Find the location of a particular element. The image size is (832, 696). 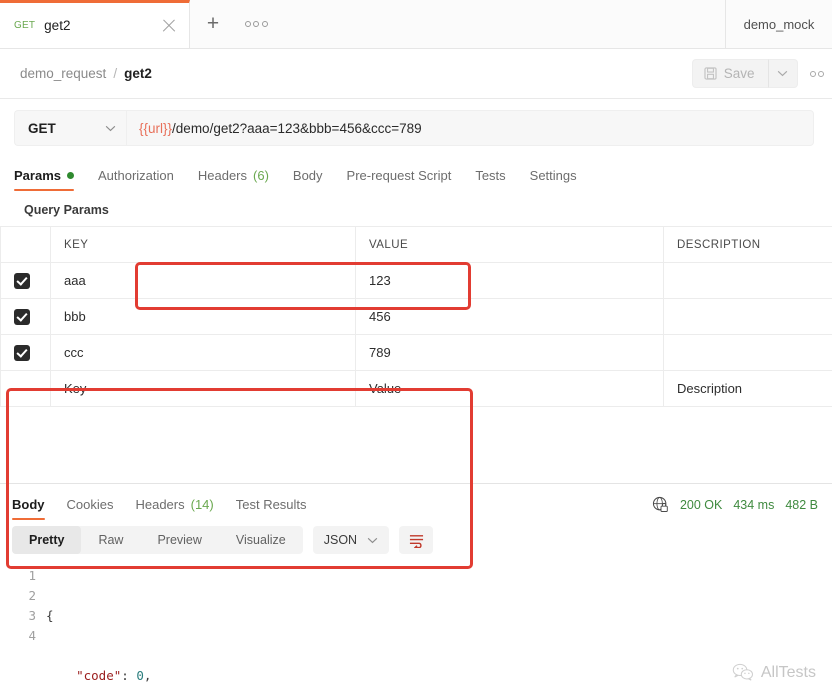

tab-response-cookies: Cookies is located at coordinates (90, 508).